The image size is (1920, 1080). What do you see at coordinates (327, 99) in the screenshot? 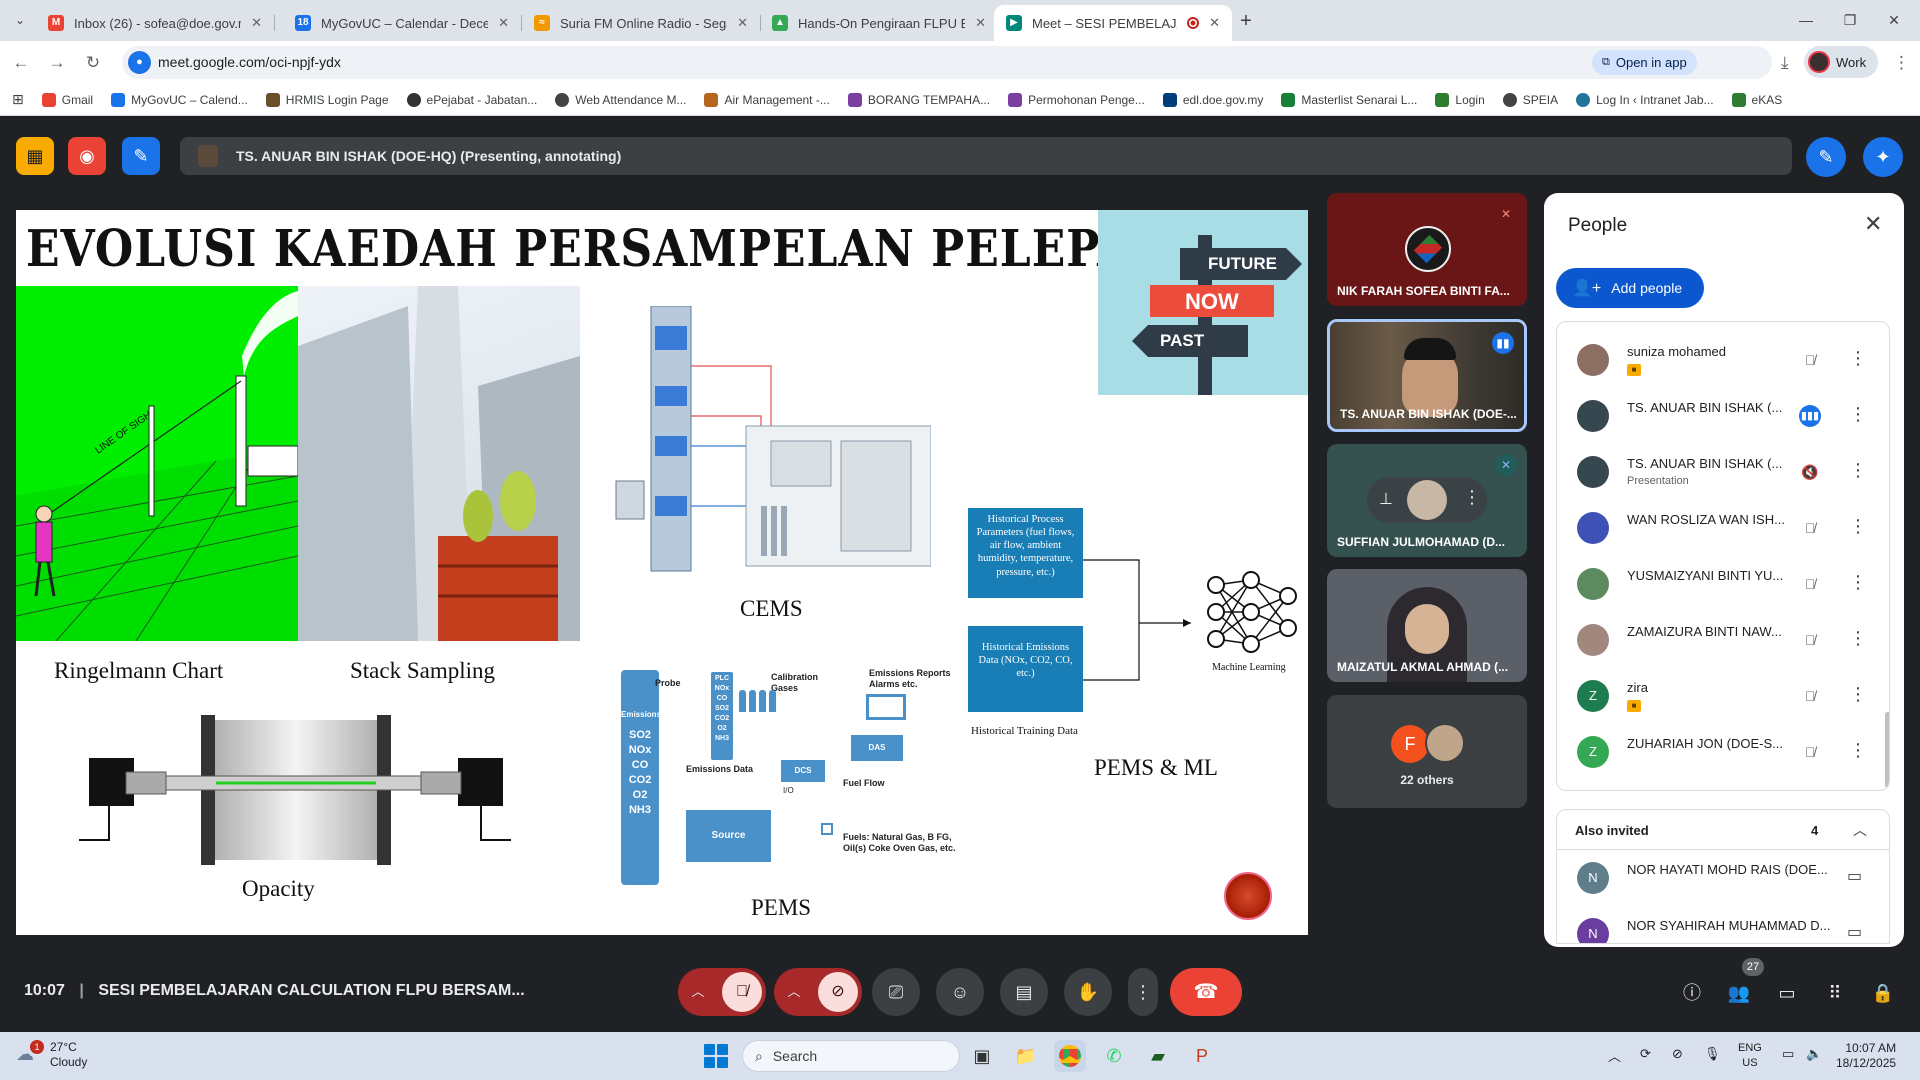
I see `bookmark-hrmis: HRMIS Login Page` at bounding box center [327, 99].